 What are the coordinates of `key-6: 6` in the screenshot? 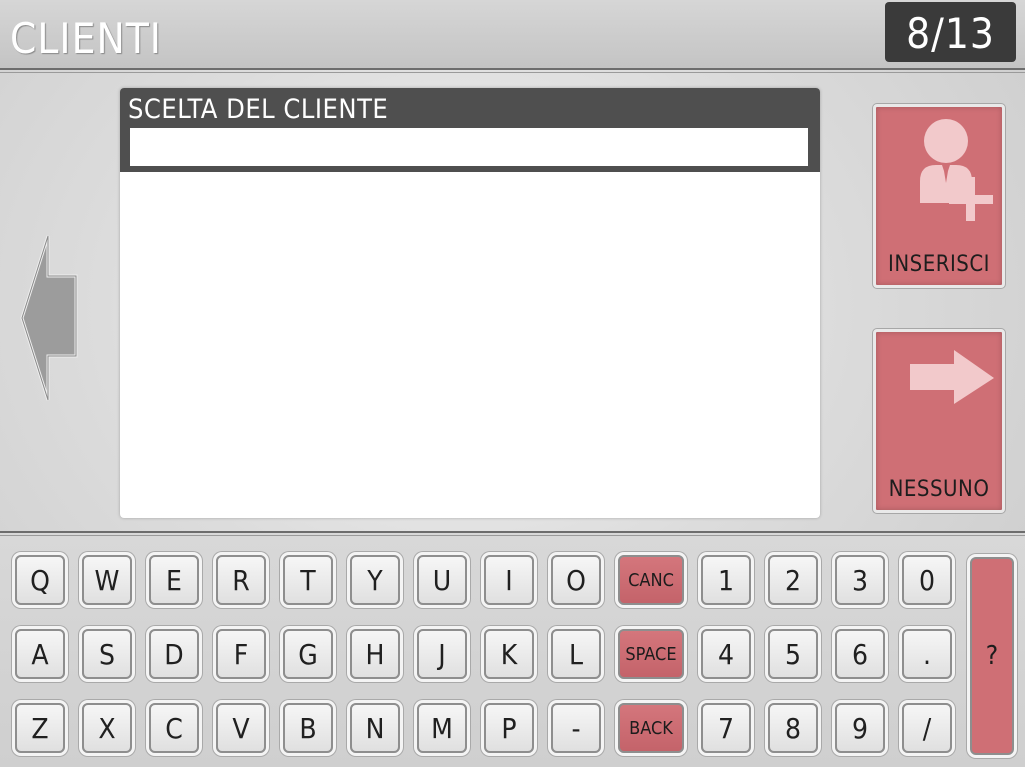 It's located at (860, 654).